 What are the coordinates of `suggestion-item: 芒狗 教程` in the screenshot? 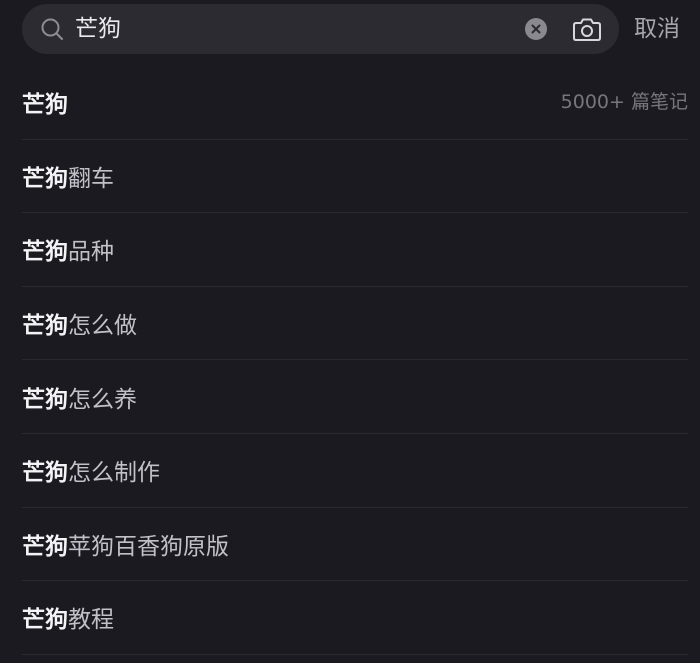 It's located at (355, 618).